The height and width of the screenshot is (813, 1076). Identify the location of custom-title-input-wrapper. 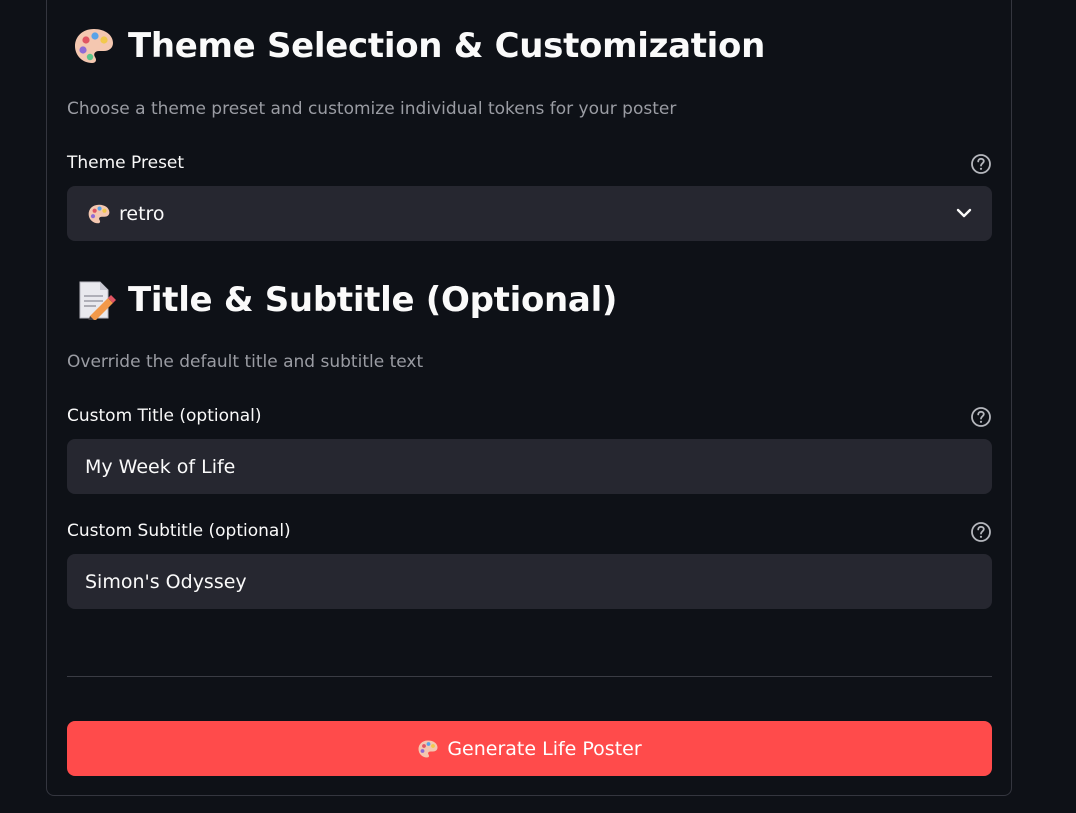
(529, 466).